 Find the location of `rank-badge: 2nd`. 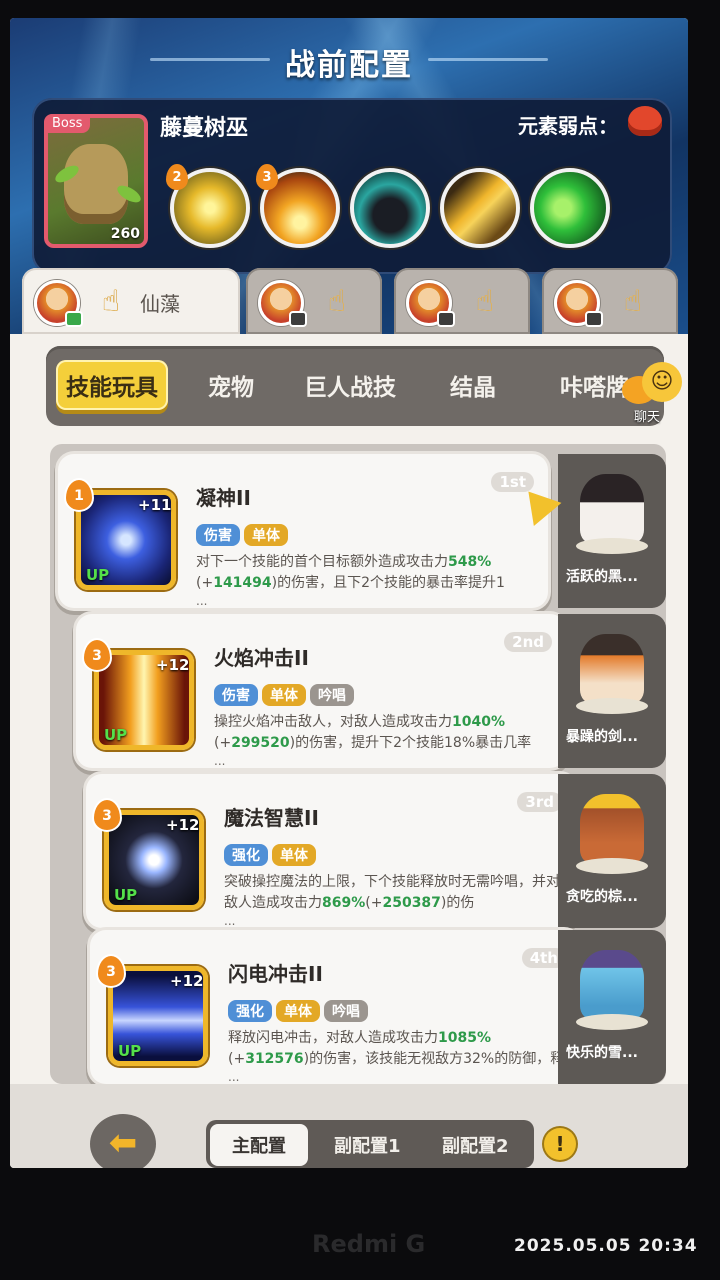

rank-badge: 2nd is located at coordinates (528, 642).